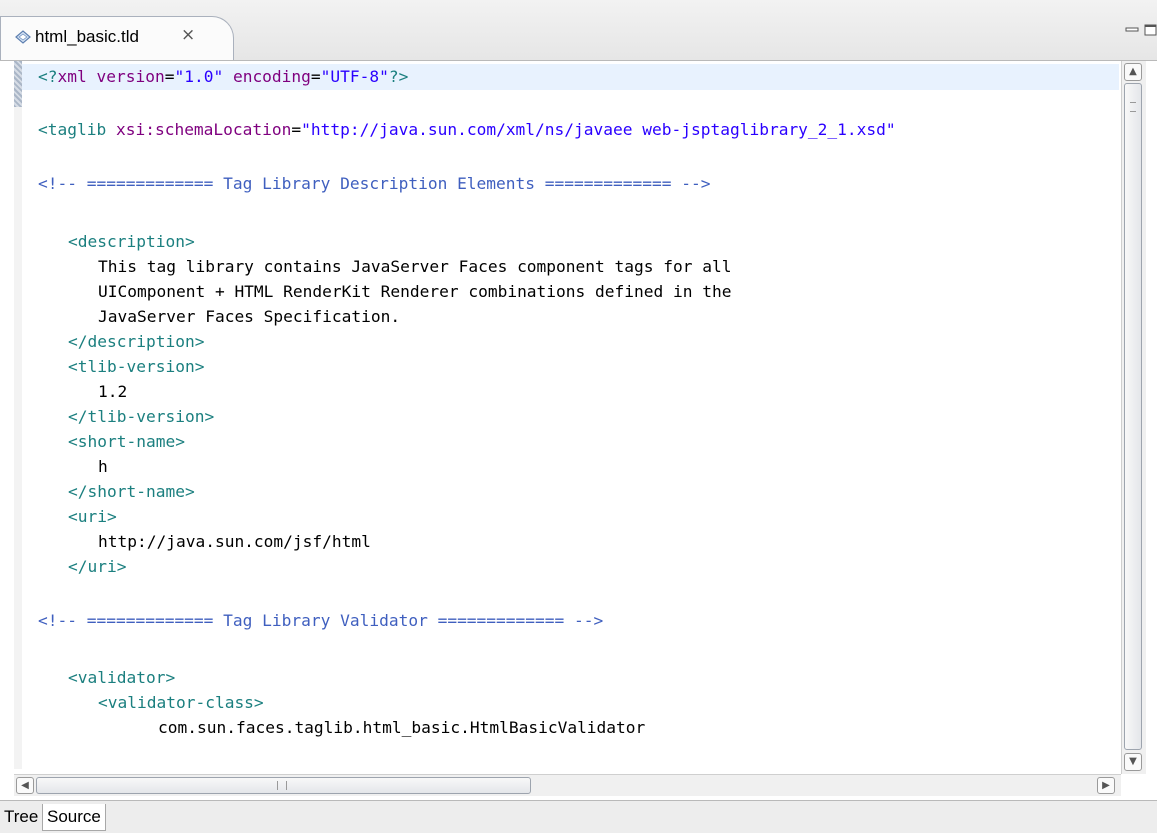 This screenshot has height=833, width=1157. Describe the element at coordinates (103, 466) in the screenshot. I see `code-line-text: h` at that location.